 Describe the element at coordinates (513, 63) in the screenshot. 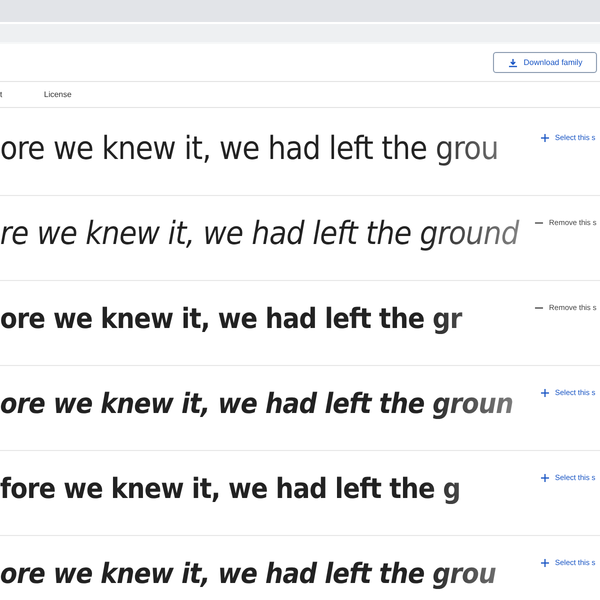

I see `download-icon` at that location.